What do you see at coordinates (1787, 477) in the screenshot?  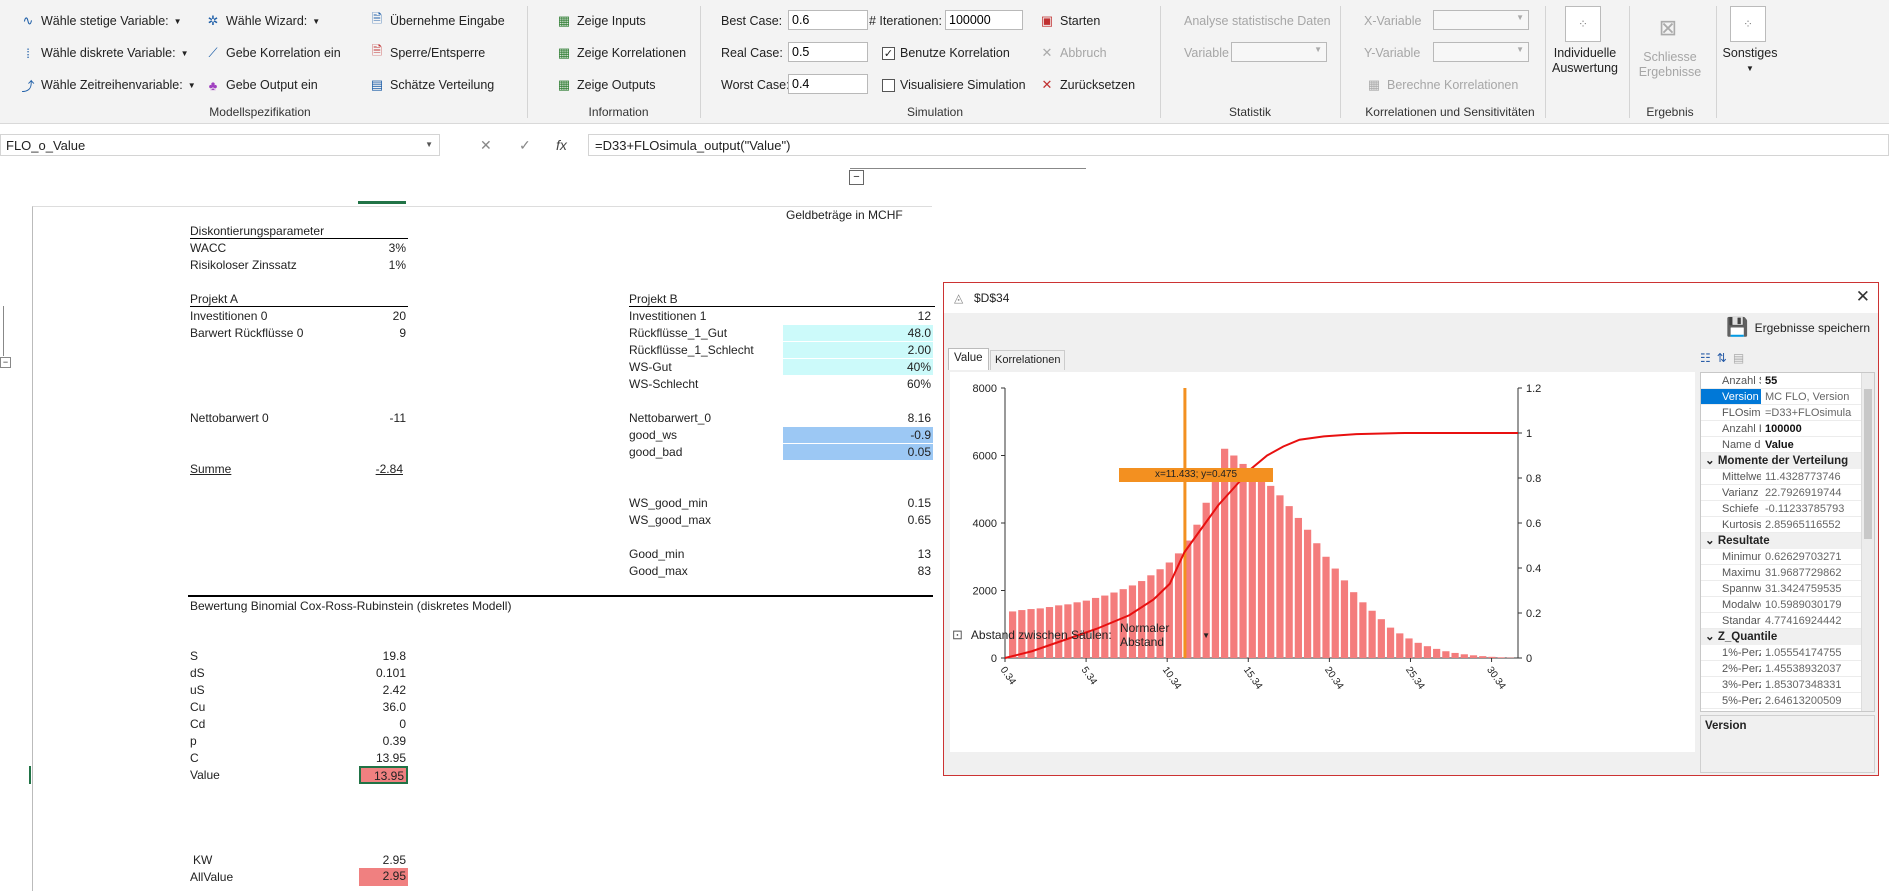 I see `property-row: Mittelwert 11.4328773746` at bounding box center [1787, 477].